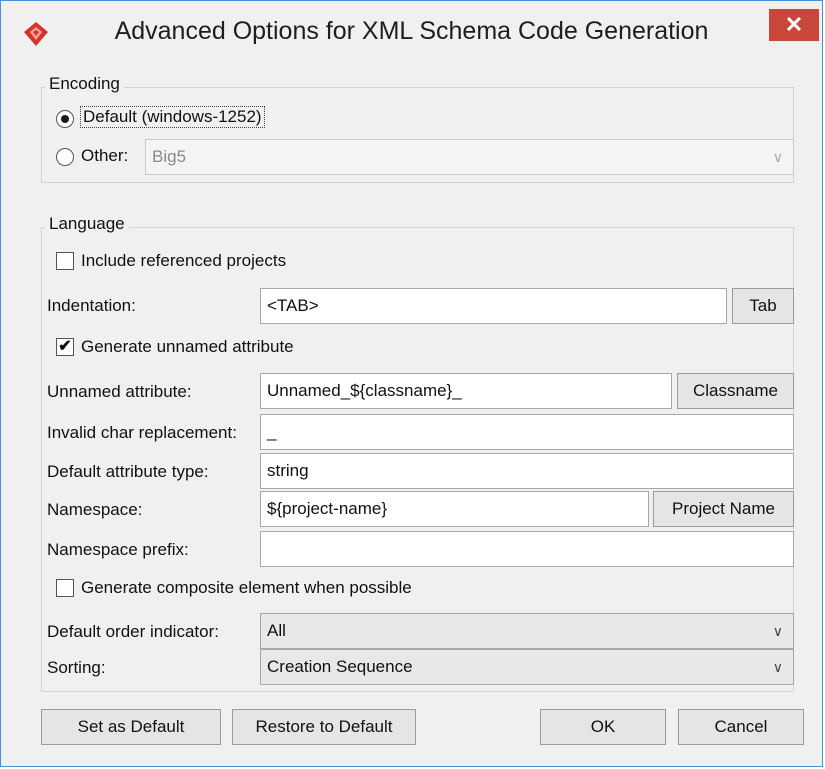 This screenshot has height=769, width=825. What do you see at coordinates (104, 156) in the screenshot?
I see `other-encoding-label: Other:` at bounding box center [104, 156].